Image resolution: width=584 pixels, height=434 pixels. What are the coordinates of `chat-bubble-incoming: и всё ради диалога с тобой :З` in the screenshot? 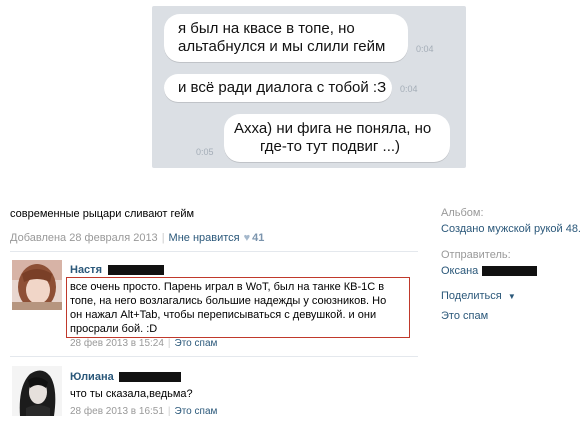 It's located at (278, 88).